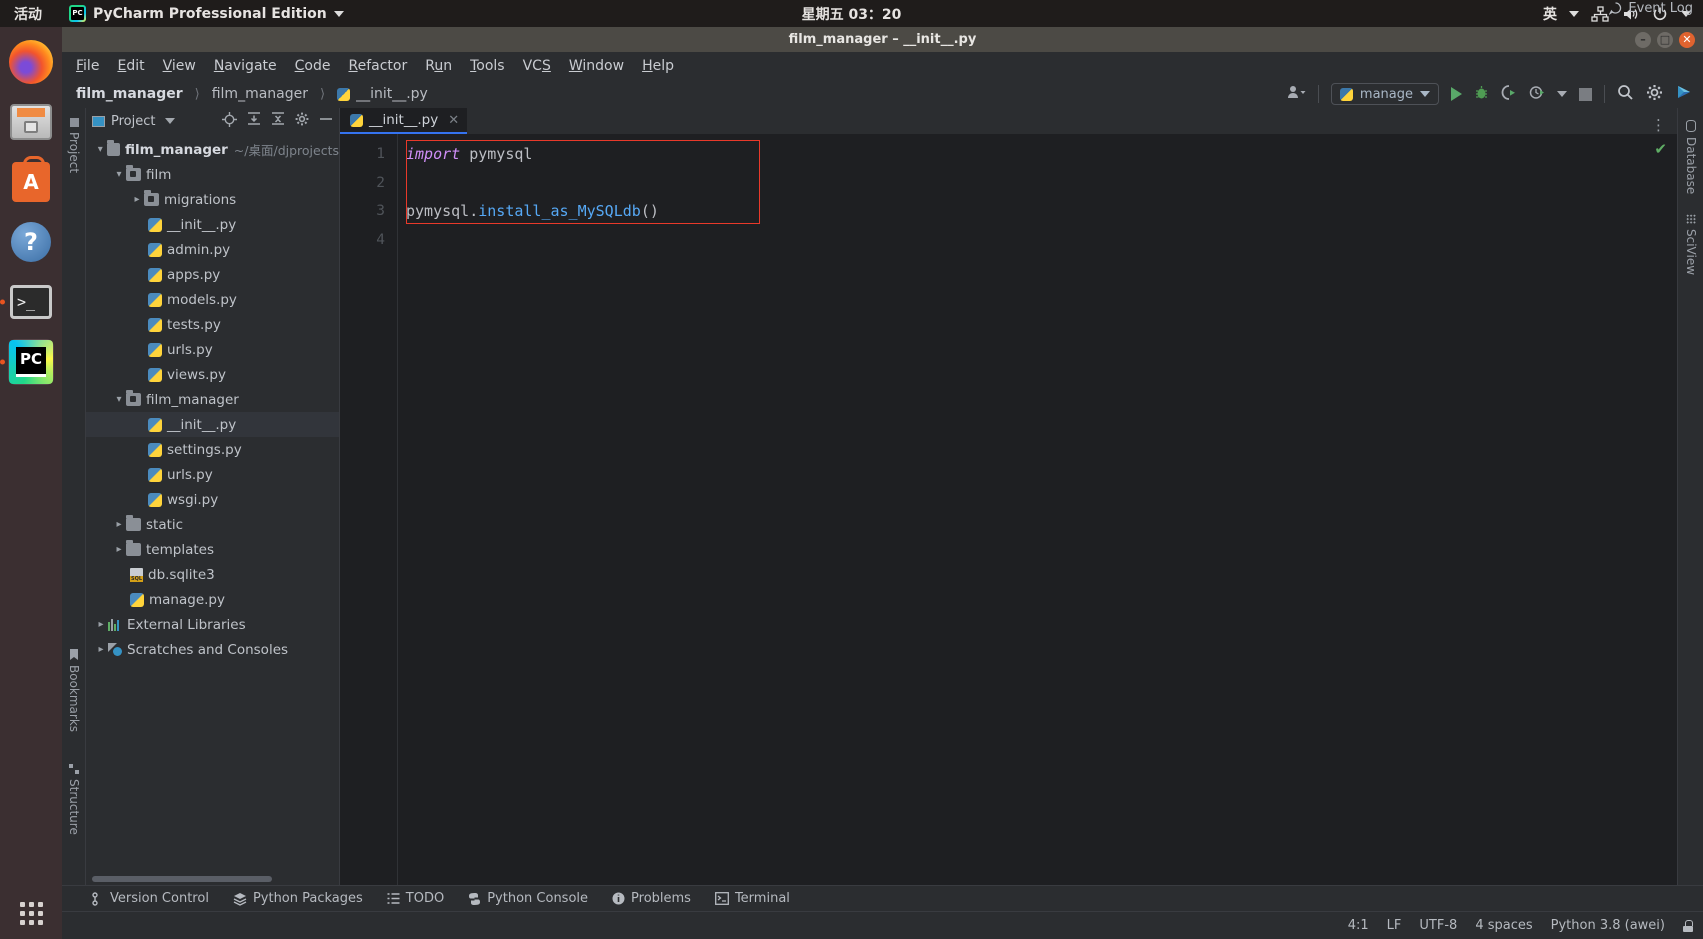 The image size is (1703, 939). What do you see at coordinates (212, 499) in the screenshot?
I see `tree-row-wsgi: wsgi.py` at bounding box center [212, 499].